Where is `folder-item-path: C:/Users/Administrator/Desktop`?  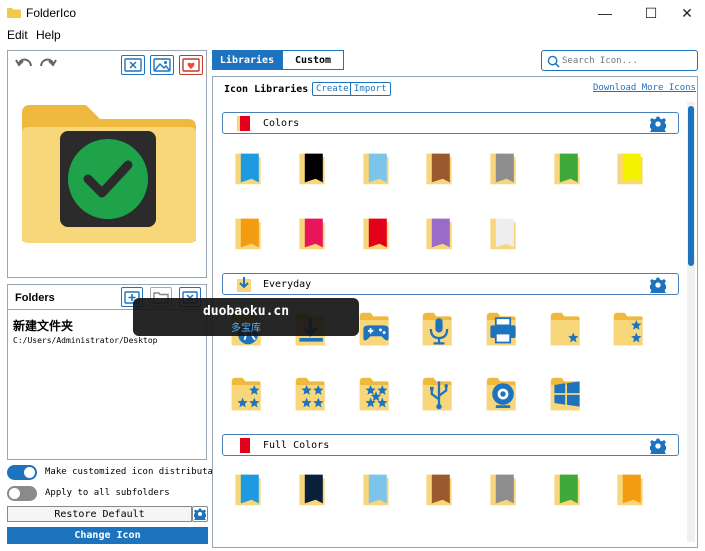
folder-item-path: C:/Users/Administrator/Desktop is located at coordinates (85, 340).